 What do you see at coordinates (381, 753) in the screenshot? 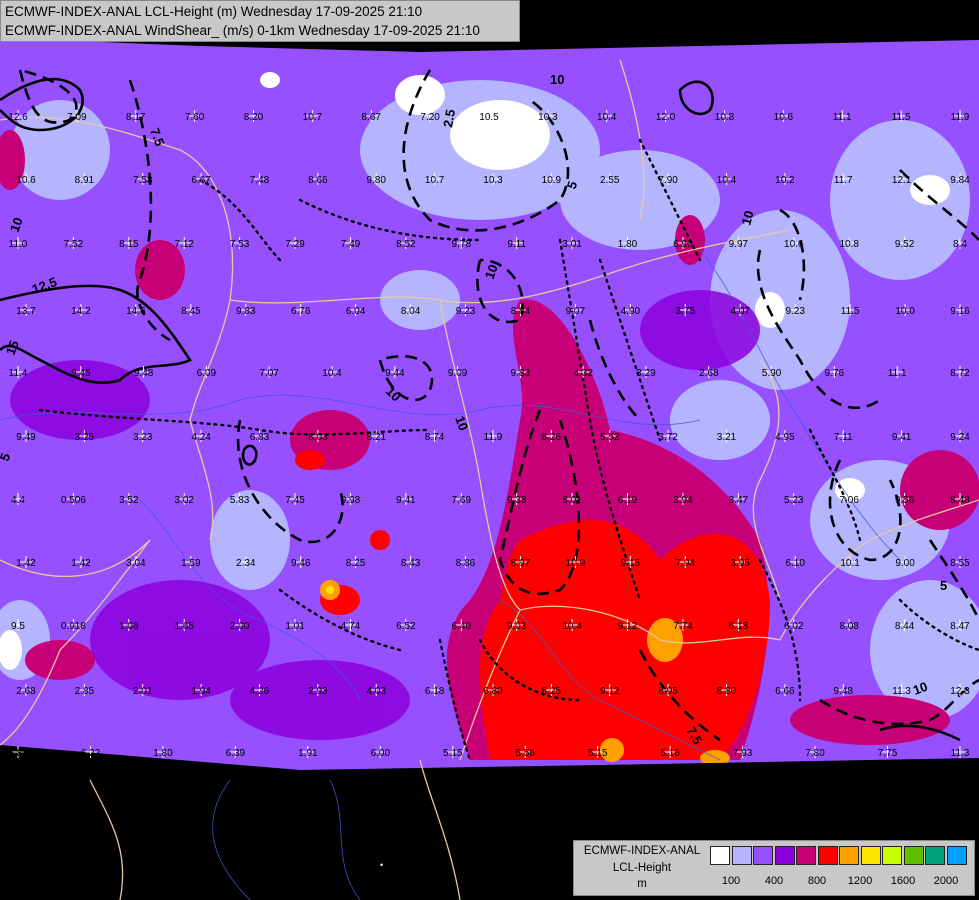
I see `station-value: 6.00` at bounding box center [381, 753].